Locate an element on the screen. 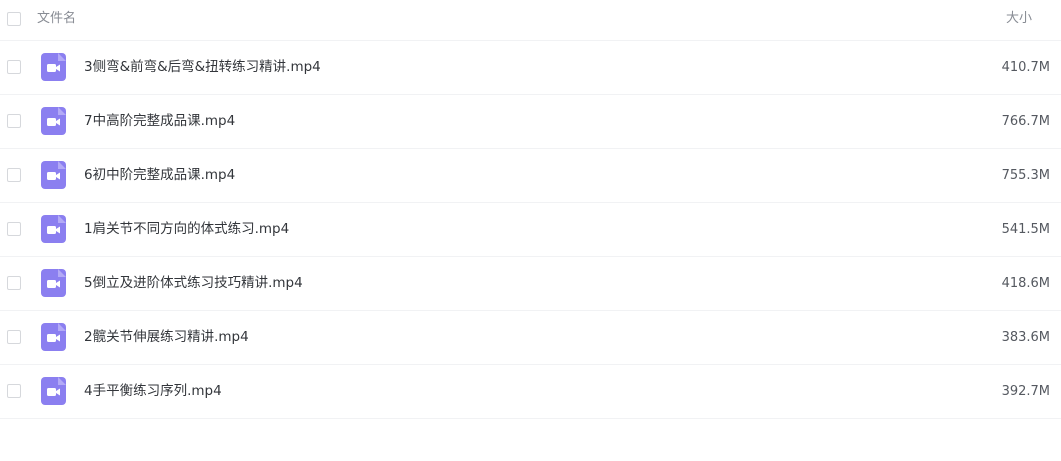  file-row: 3侧弯&前弯&后弯&扭转练习精讲.mp4 410.7M is located at coordinates (530, 68).